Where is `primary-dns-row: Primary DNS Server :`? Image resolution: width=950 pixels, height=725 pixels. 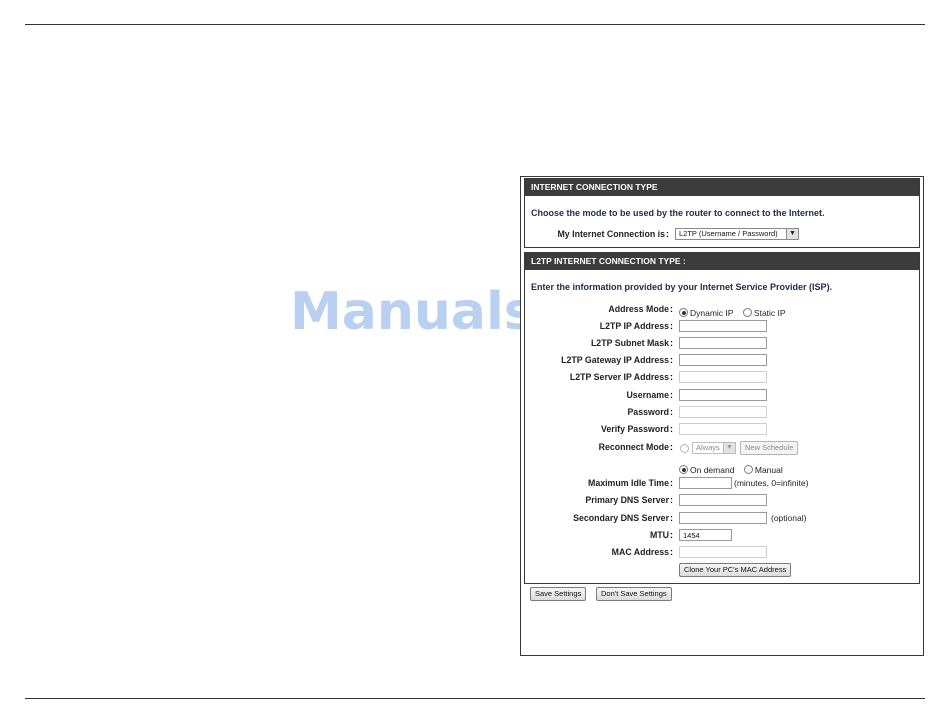
primary-dns-row: Primary DNS Server : is located at coordinates (722, 501).